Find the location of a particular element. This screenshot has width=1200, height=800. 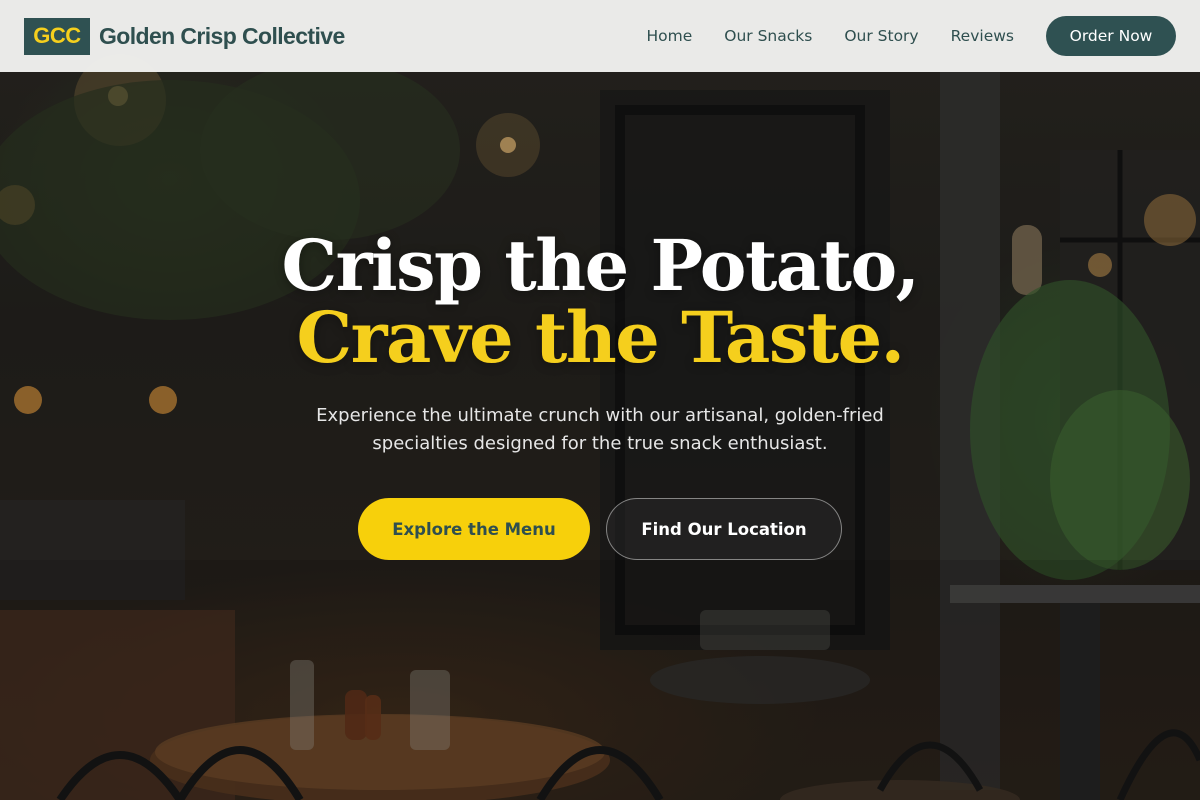

brand-name: Golden Crisp Collective is located at coordinates (222, 35).